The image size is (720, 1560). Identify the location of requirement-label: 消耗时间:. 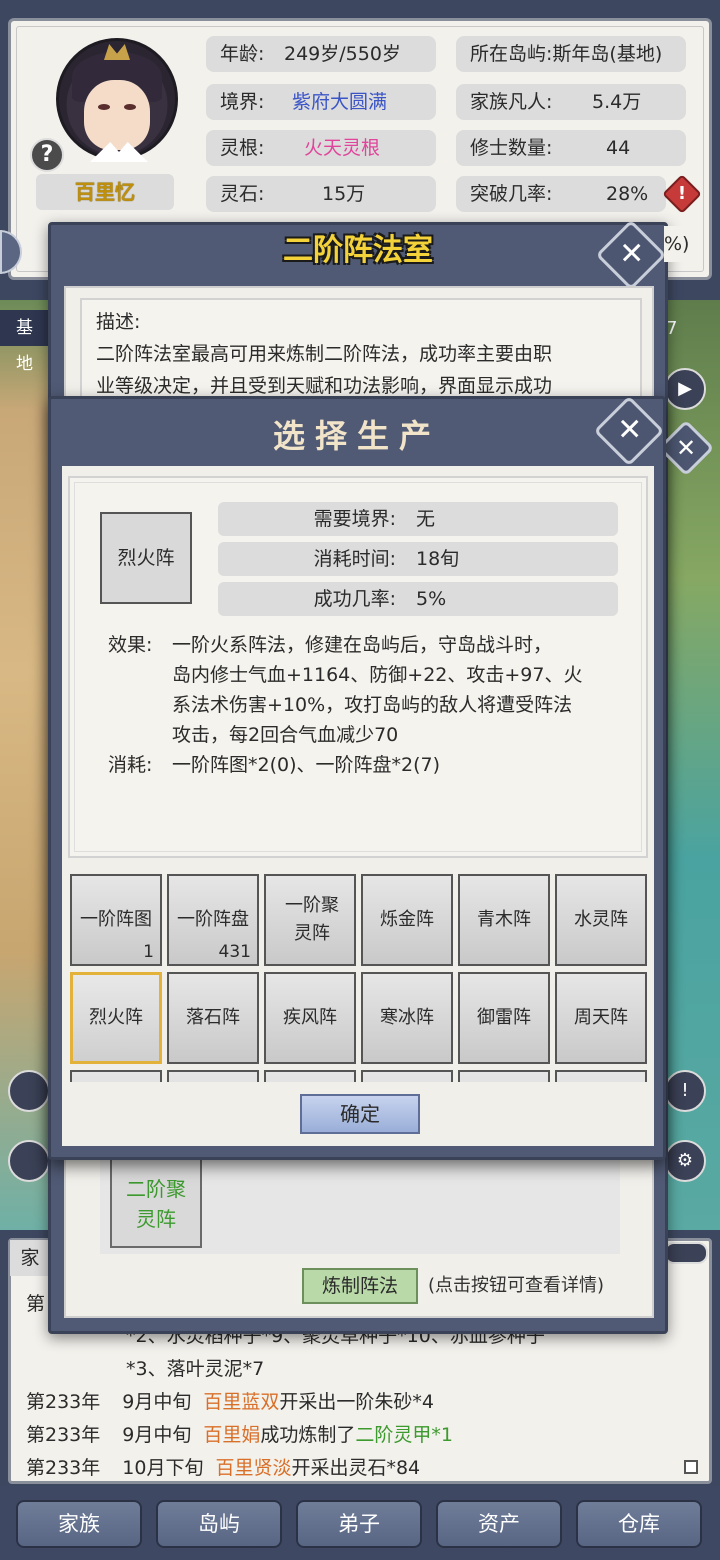
(354, 559).